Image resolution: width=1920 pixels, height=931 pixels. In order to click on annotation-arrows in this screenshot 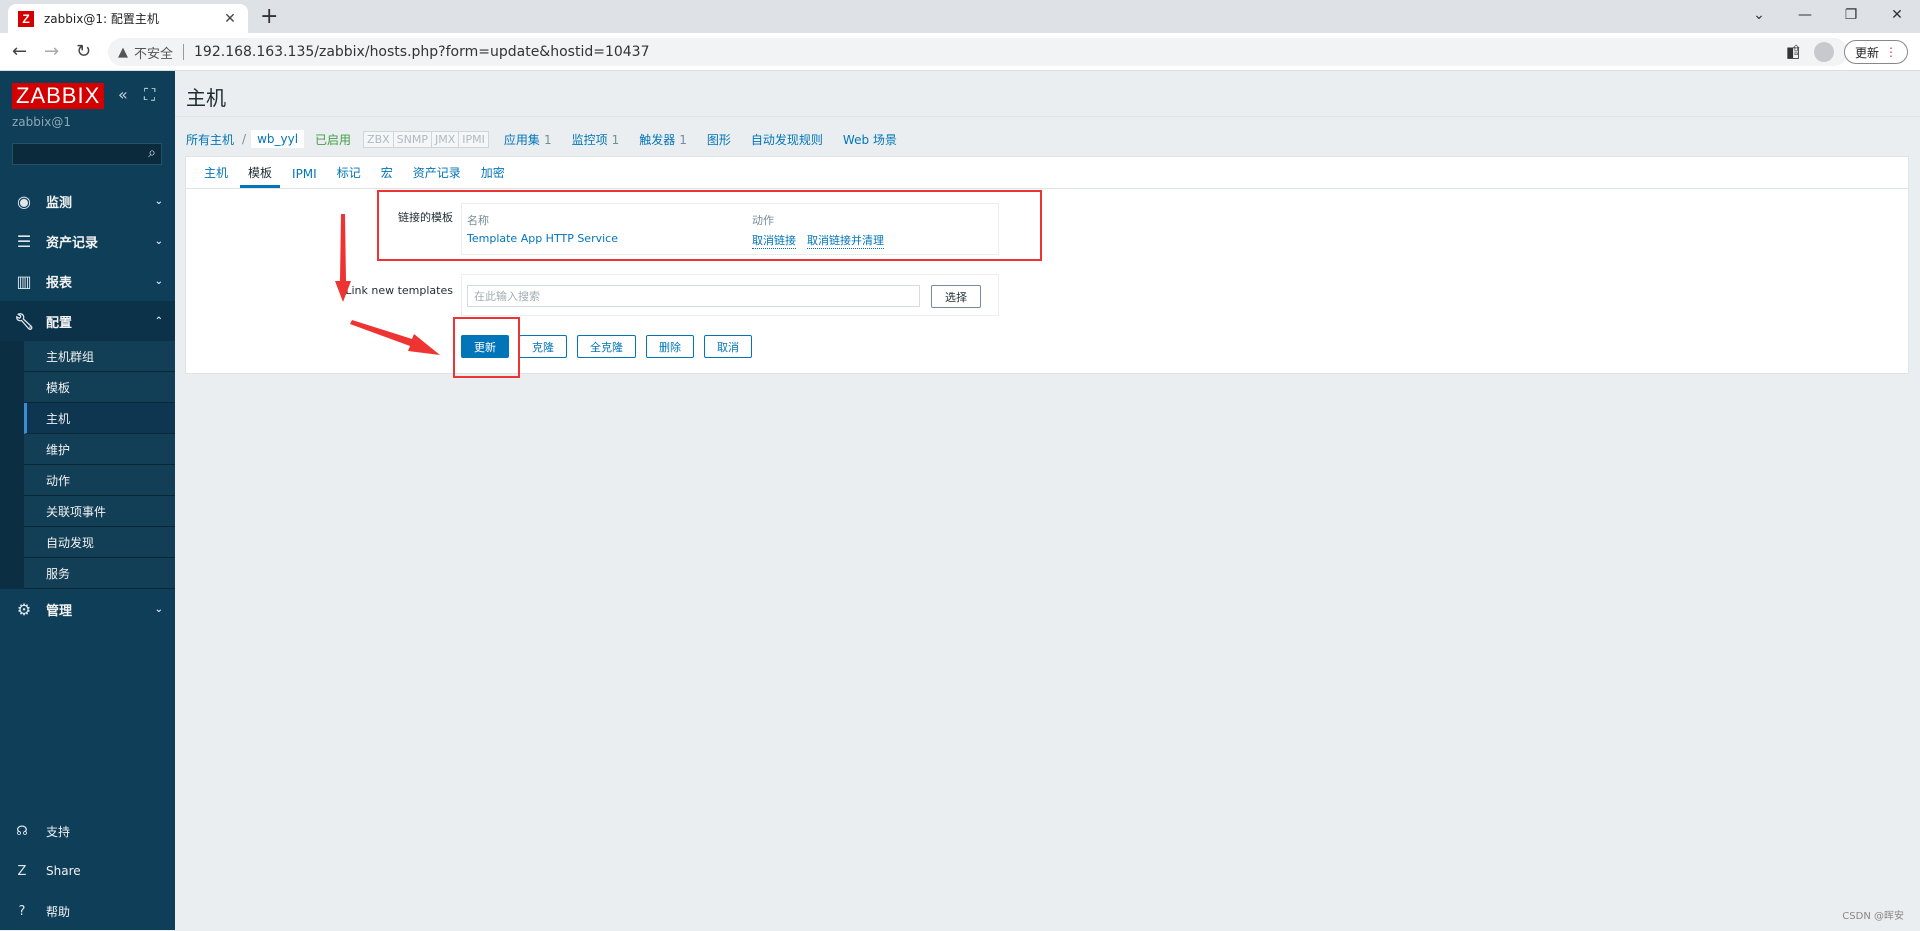, I will do `click(387, 284)`.